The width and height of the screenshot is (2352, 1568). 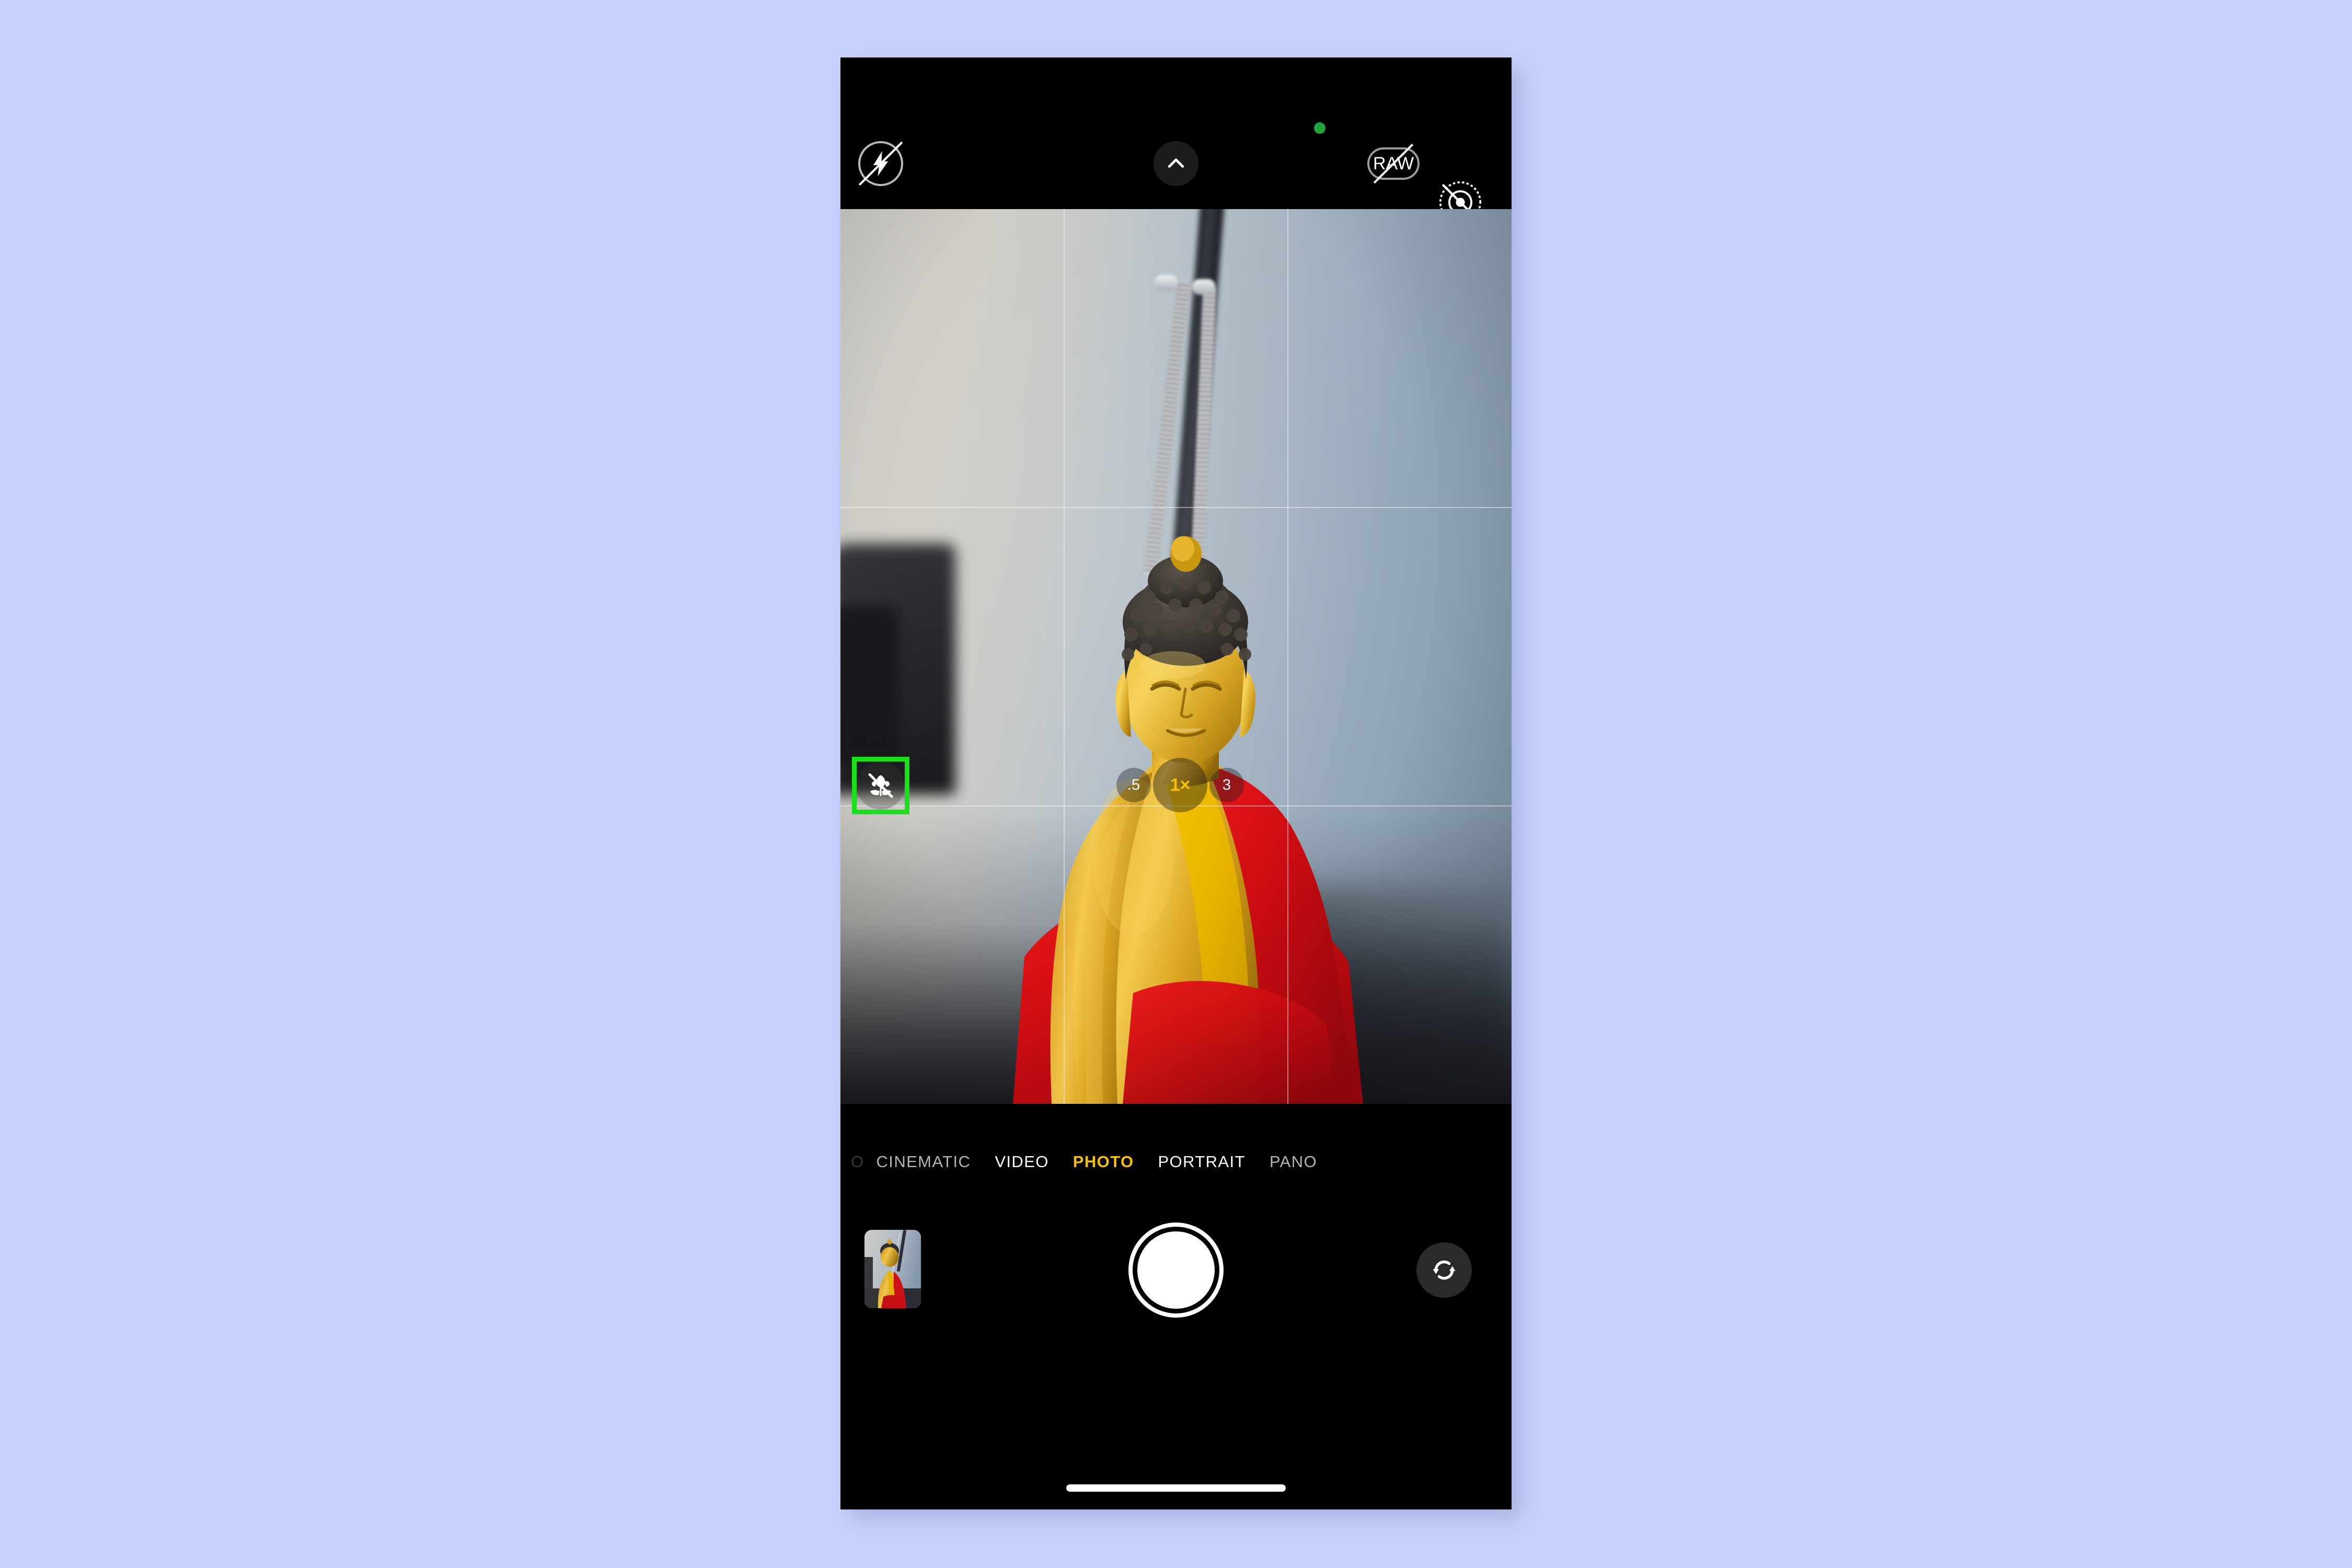 I want to click on buddha-statue, so click(x=1188, y=820).